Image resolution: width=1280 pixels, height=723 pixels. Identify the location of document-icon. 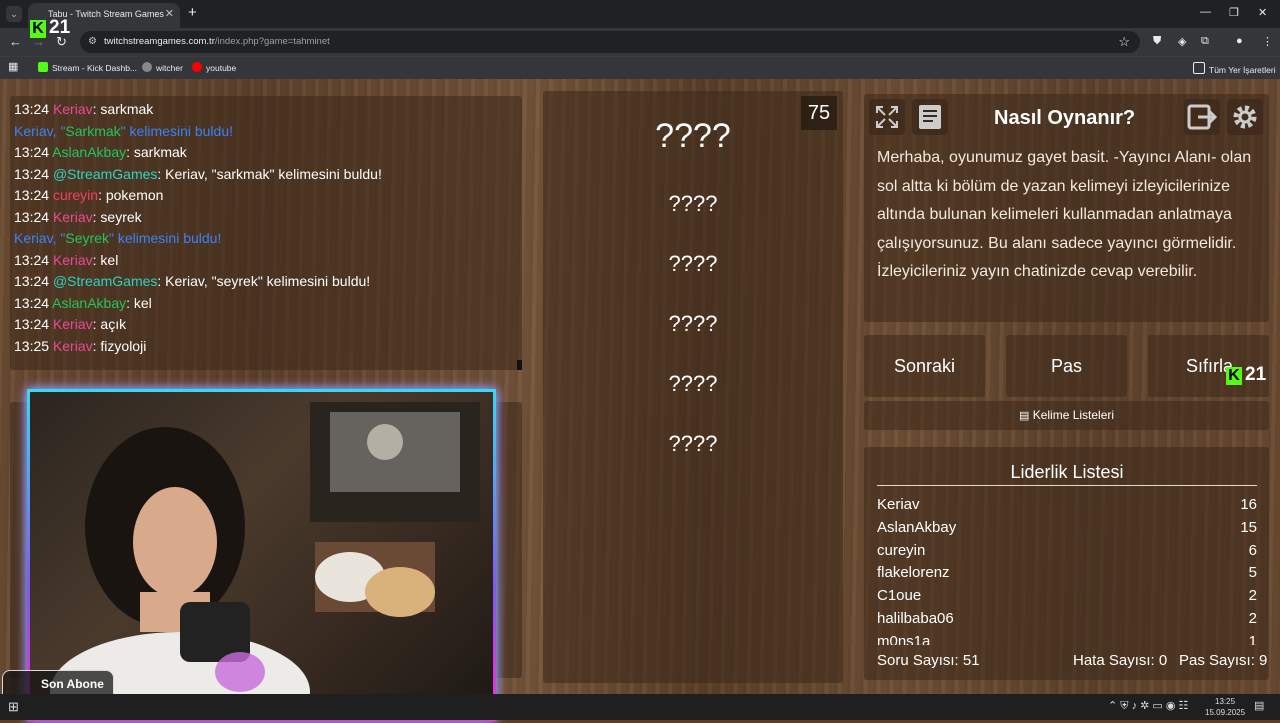
(930, 117).